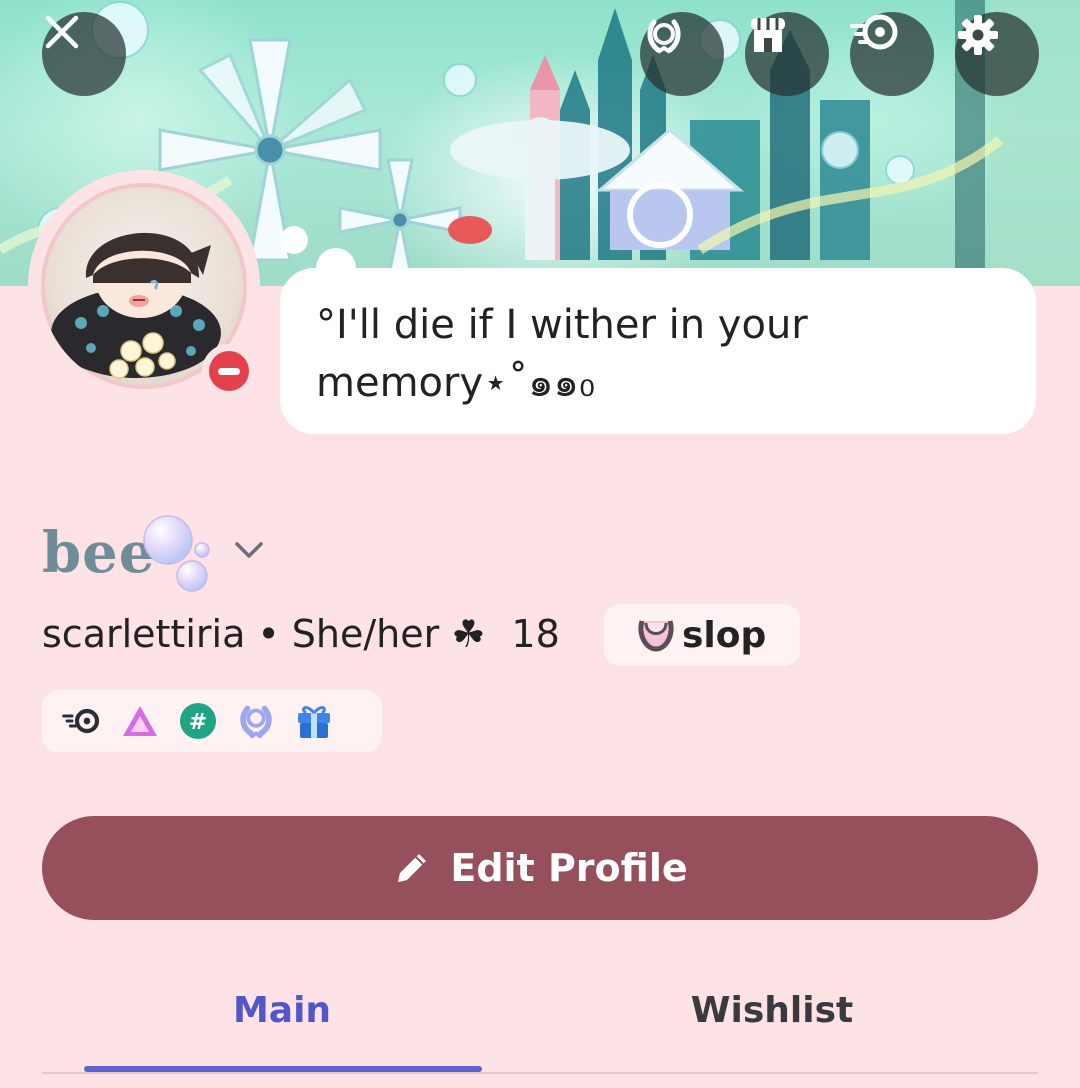 The height and width of the screenshot is (1088, 1080). What do you see at coordinates (892, 54) in the screenshot?
I see `nitro-button` at bounding box center [892, 54].